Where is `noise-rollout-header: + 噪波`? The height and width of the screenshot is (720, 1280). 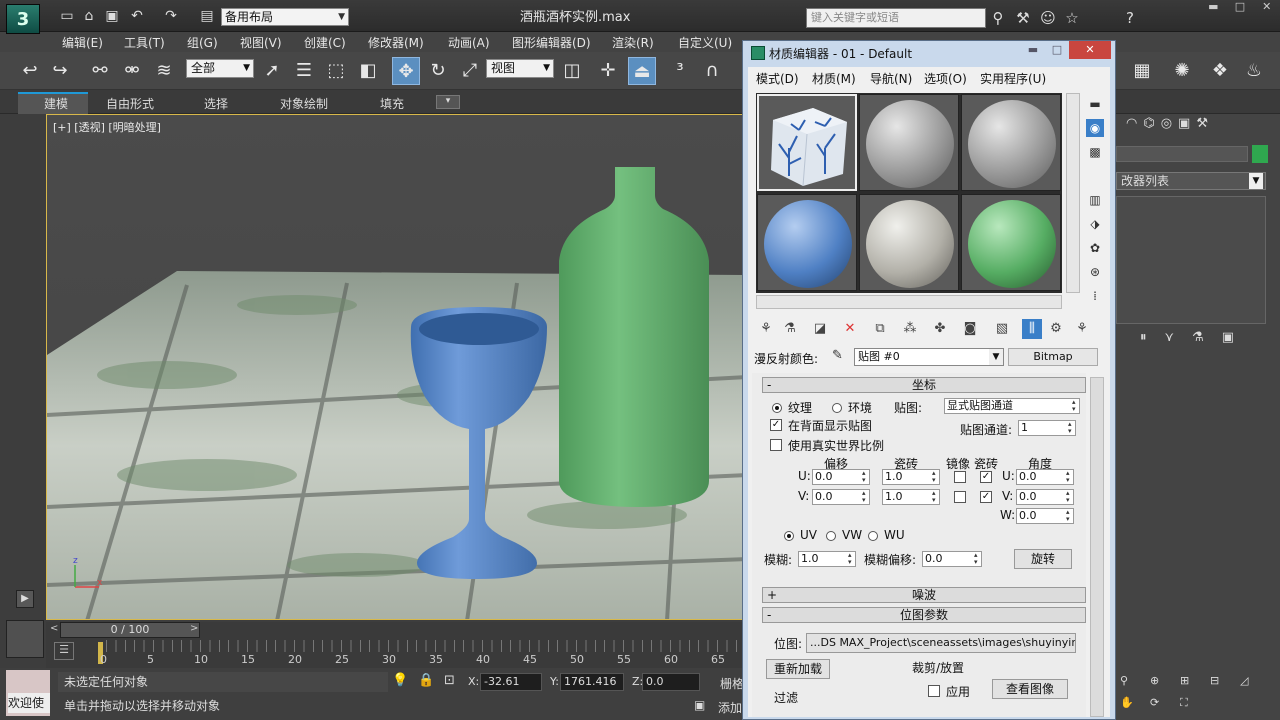 noise-rollout-header: + 噪波 is located at coordinates (924, 595).